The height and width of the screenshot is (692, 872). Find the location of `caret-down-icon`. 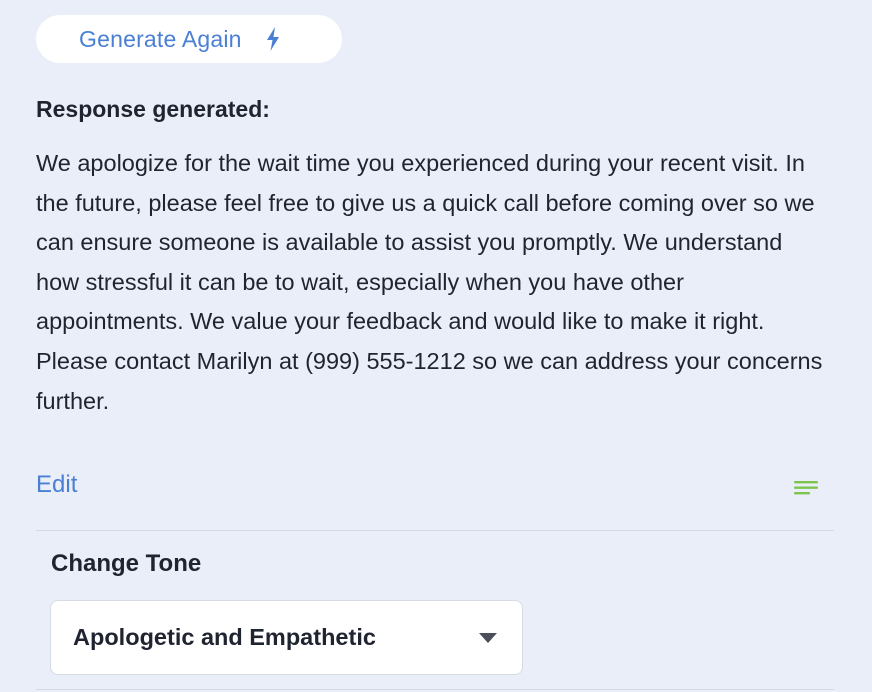

caret-down-icon is located at coordinates (488, 638).